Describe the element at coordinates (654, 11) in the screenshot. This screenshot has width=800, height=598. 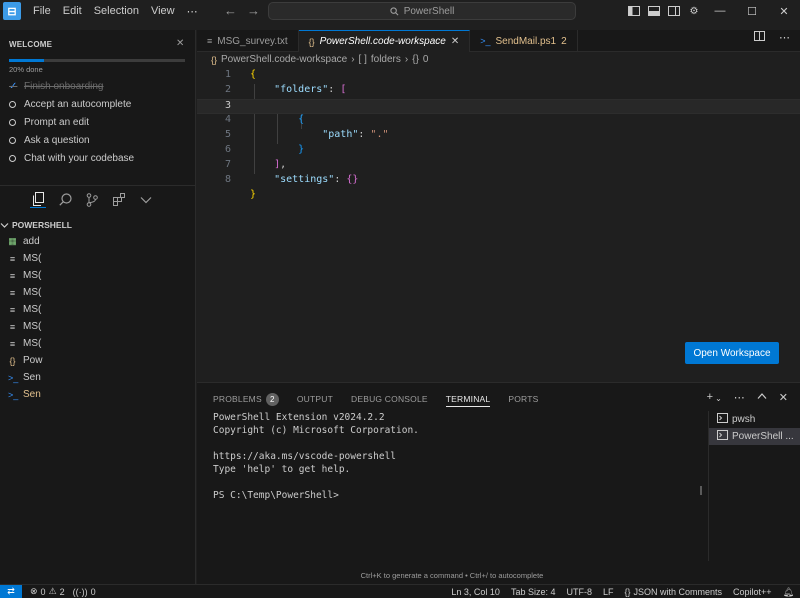
I see `toggle-panel-icon` at that location.